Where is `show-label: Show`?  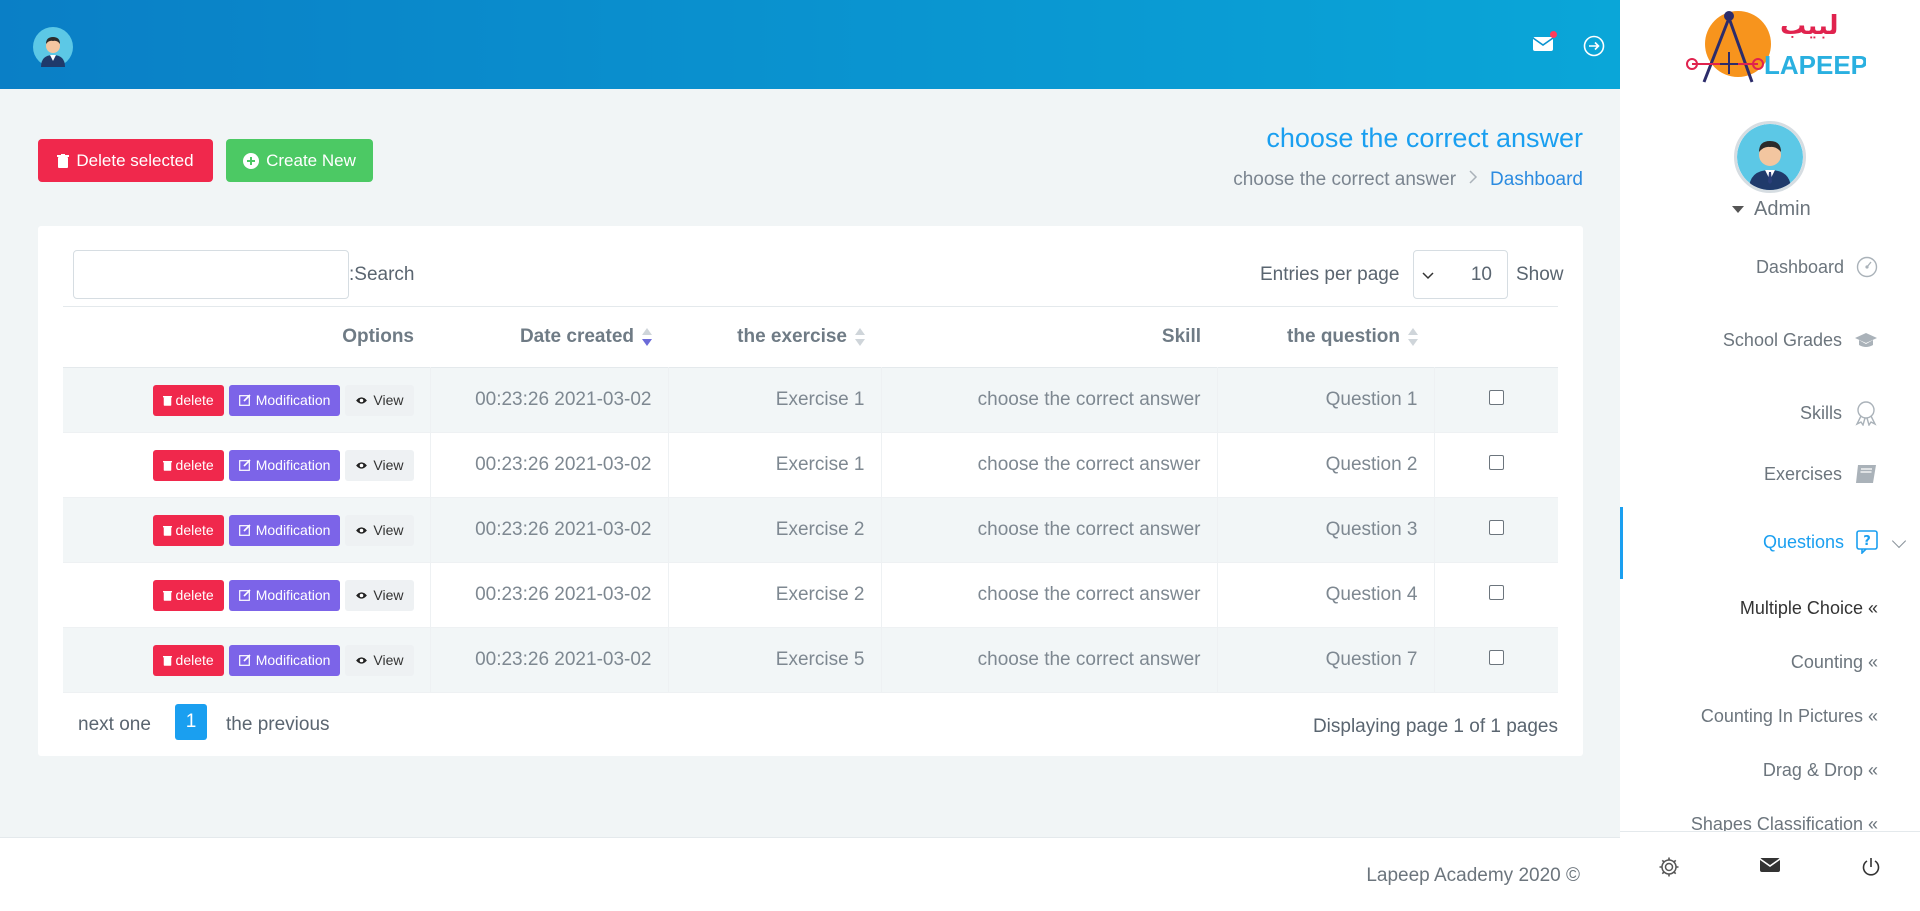 show-label: Show is located at coordinates (1540, 274).